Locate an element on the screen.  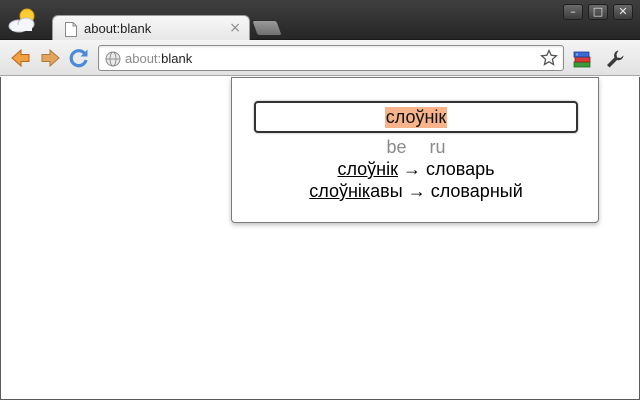
forward-arrow-icon is located at coordinates (50, 58).